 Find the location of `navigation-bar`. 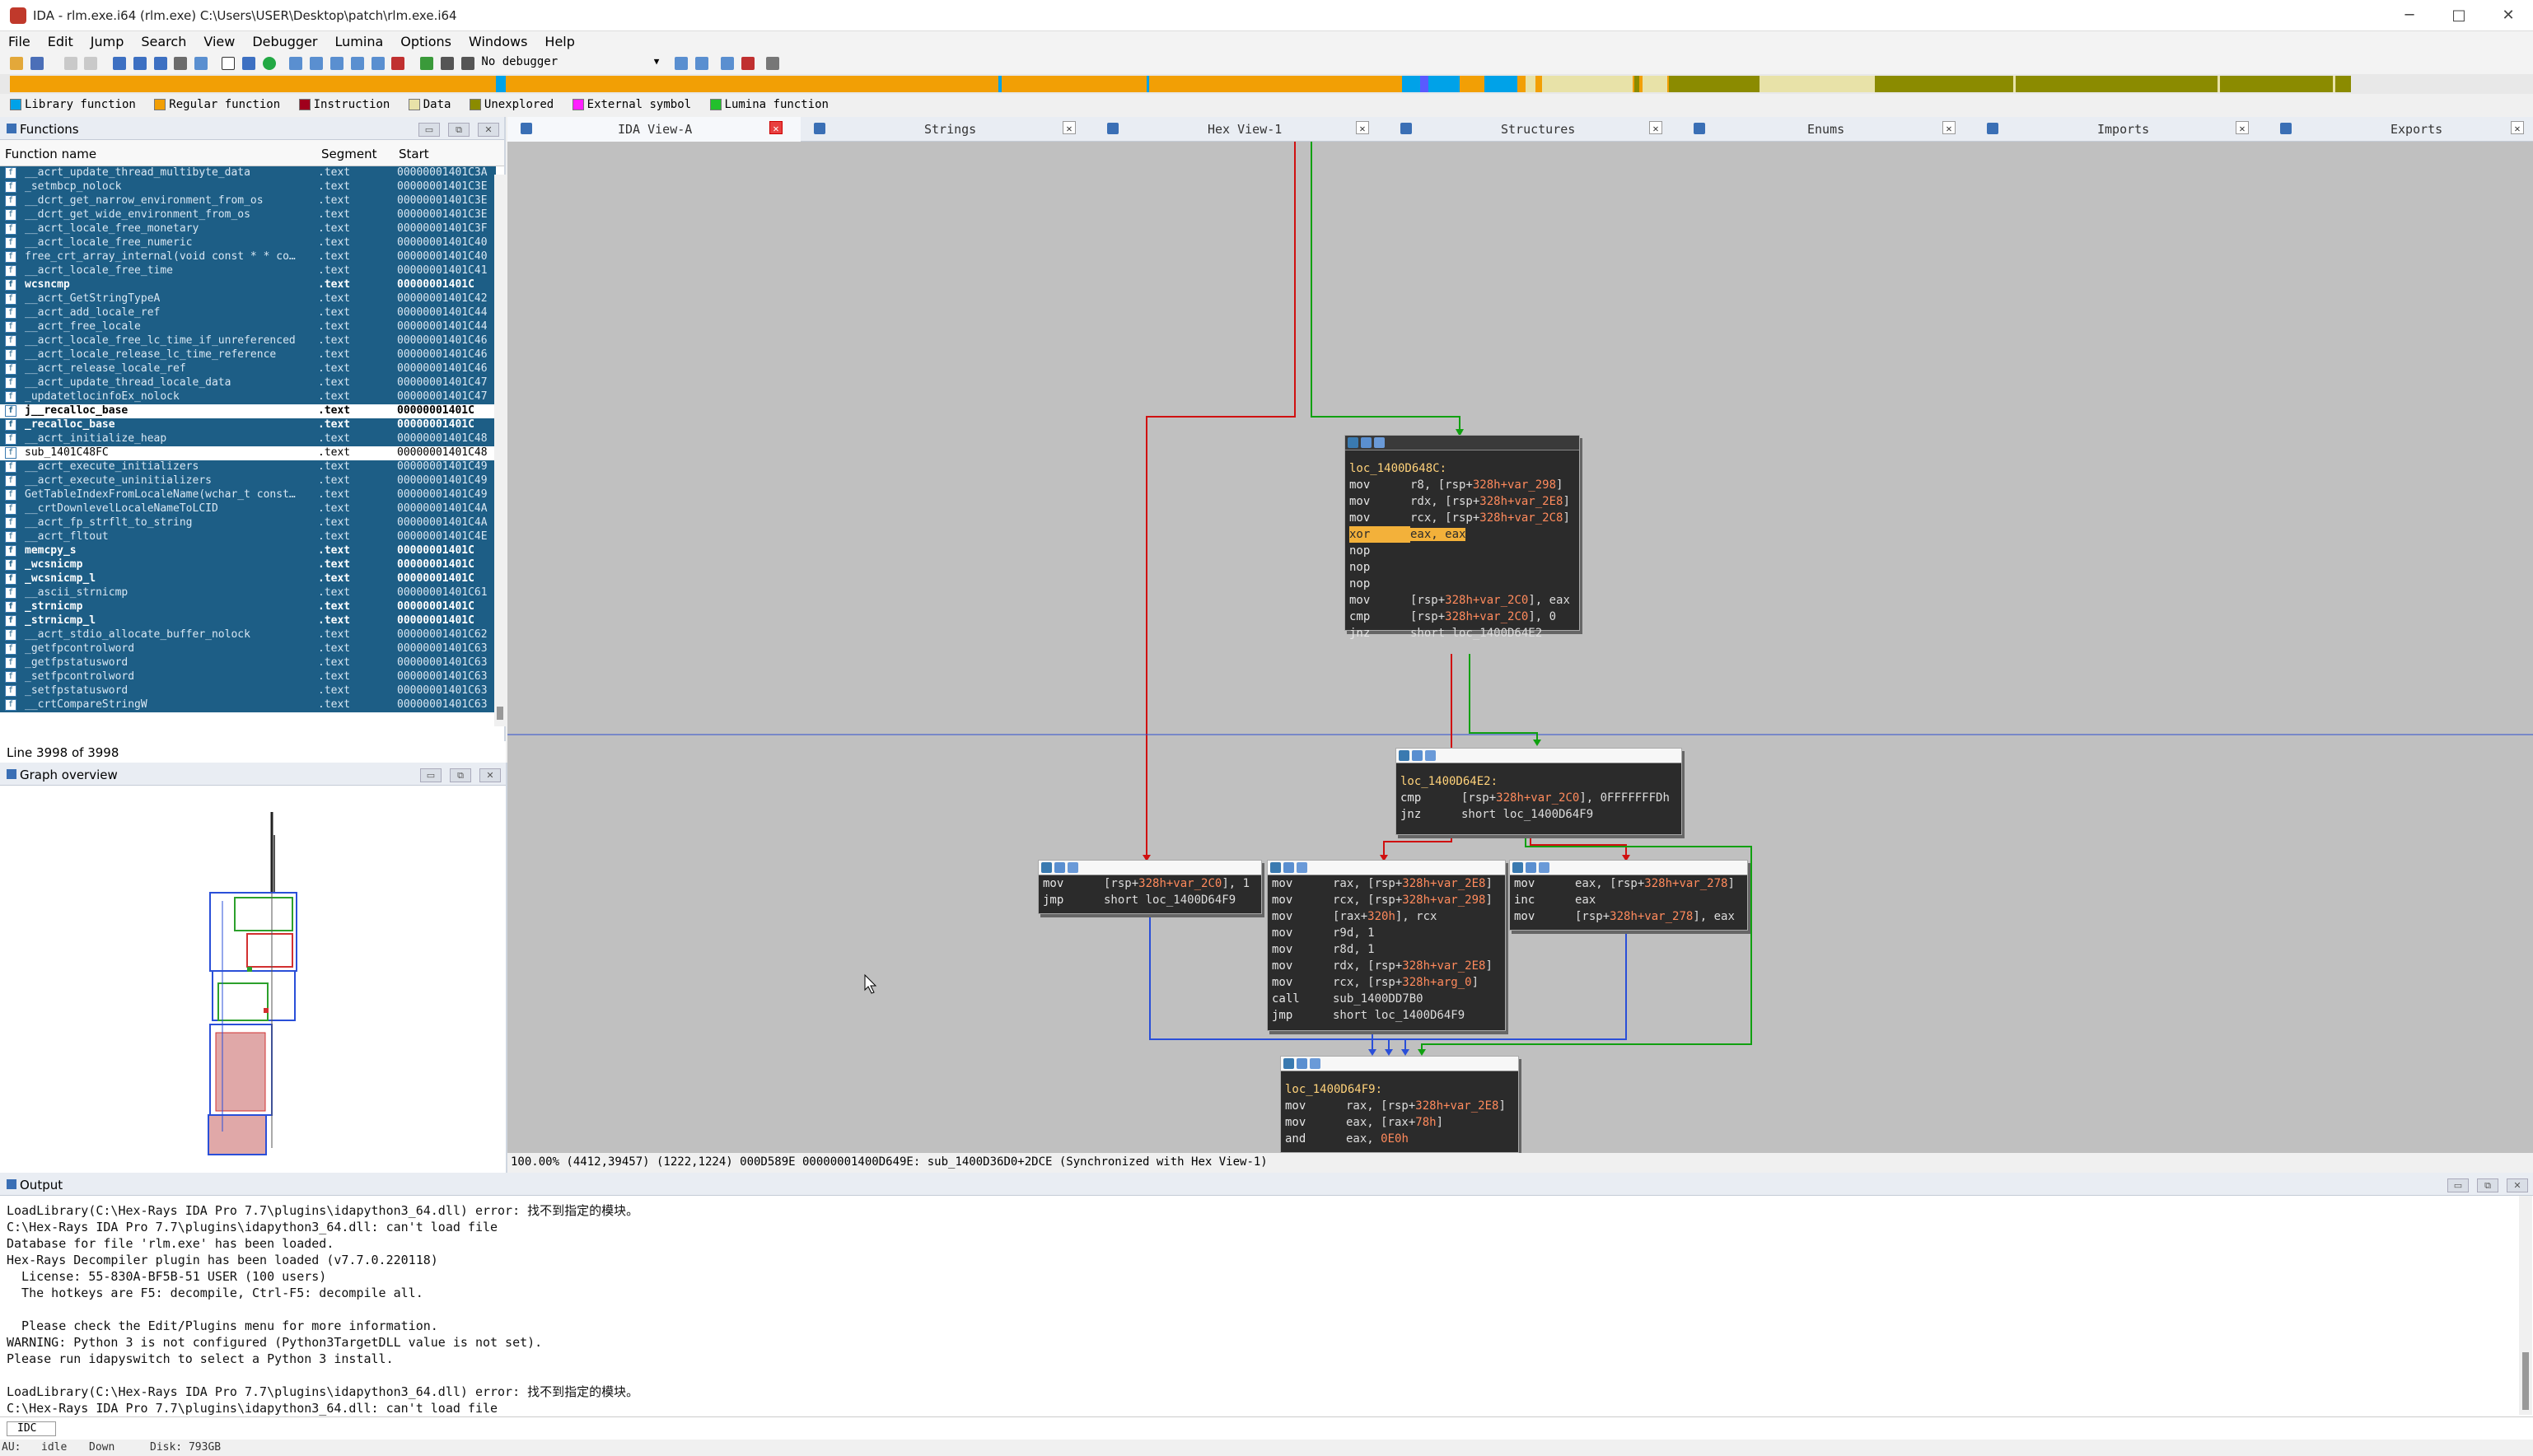

navigation-bar is located at coordinates (1180, 84).